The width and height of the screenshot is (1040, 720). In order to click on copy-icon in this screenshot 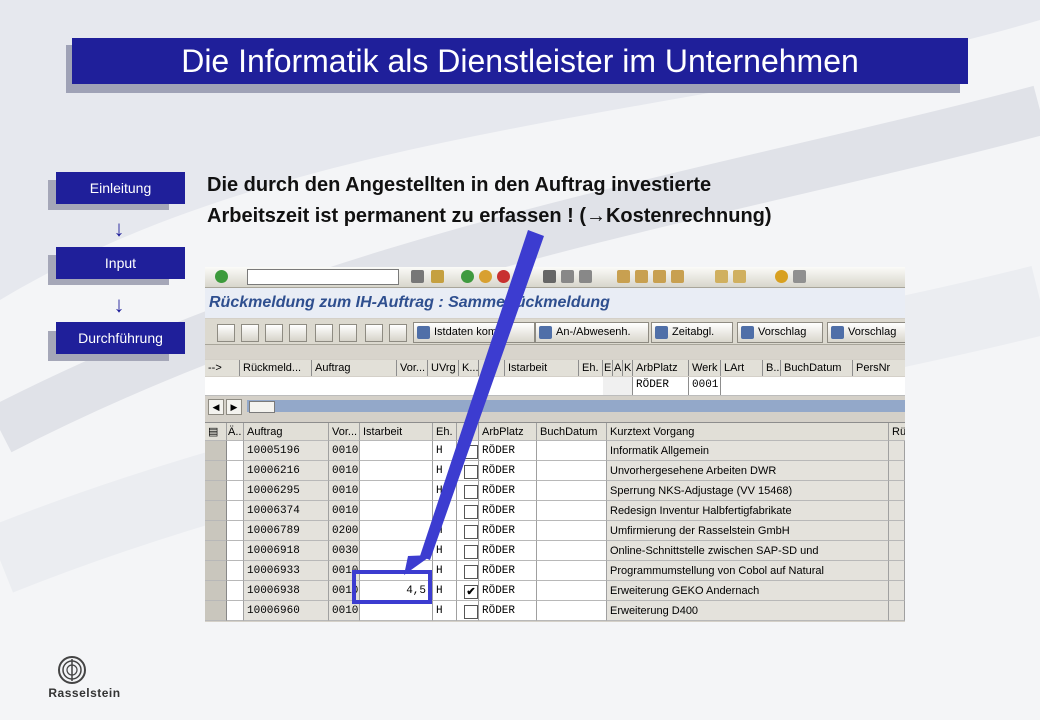, I will do `click(250, 333)`.